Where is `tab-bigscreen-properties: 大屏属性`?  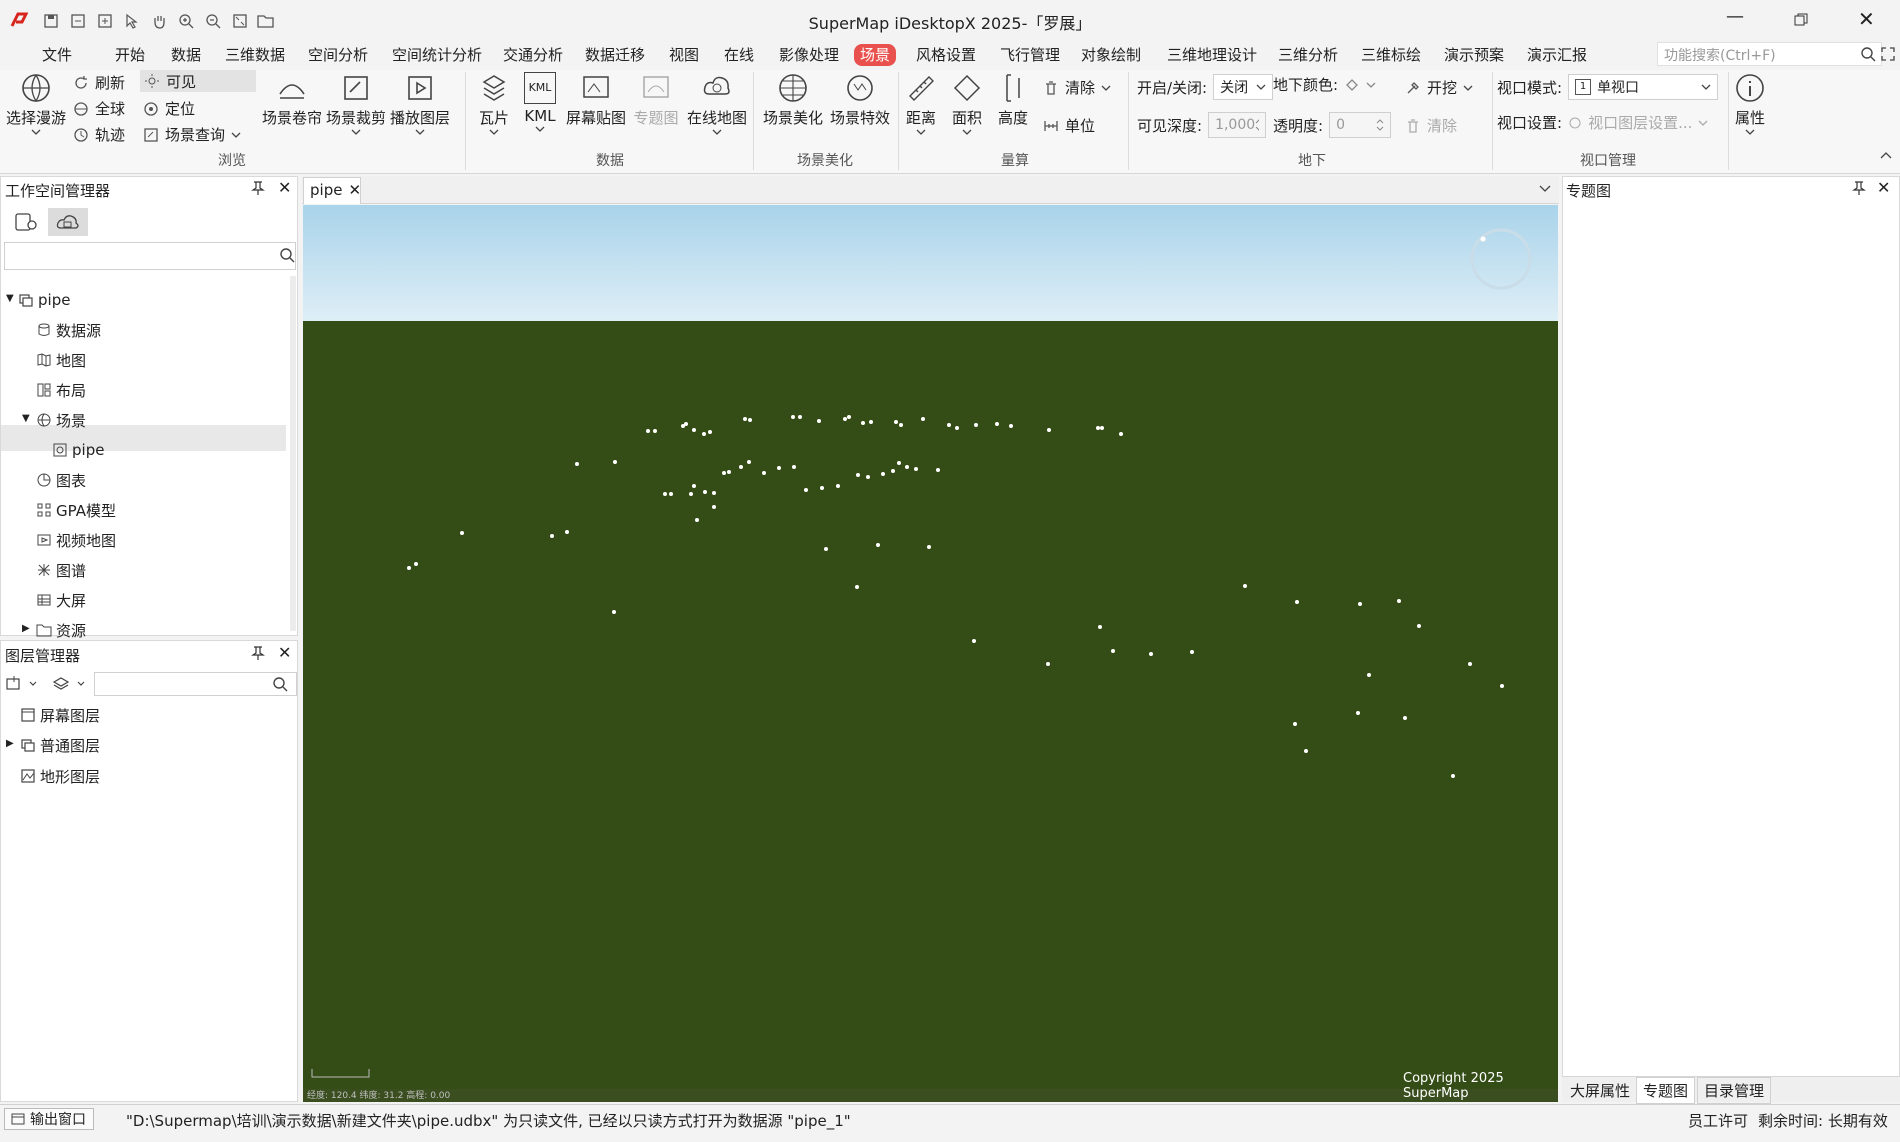 tab-bigscreen-properties: 大屏属性 is located at coordinates (1600, 1090).